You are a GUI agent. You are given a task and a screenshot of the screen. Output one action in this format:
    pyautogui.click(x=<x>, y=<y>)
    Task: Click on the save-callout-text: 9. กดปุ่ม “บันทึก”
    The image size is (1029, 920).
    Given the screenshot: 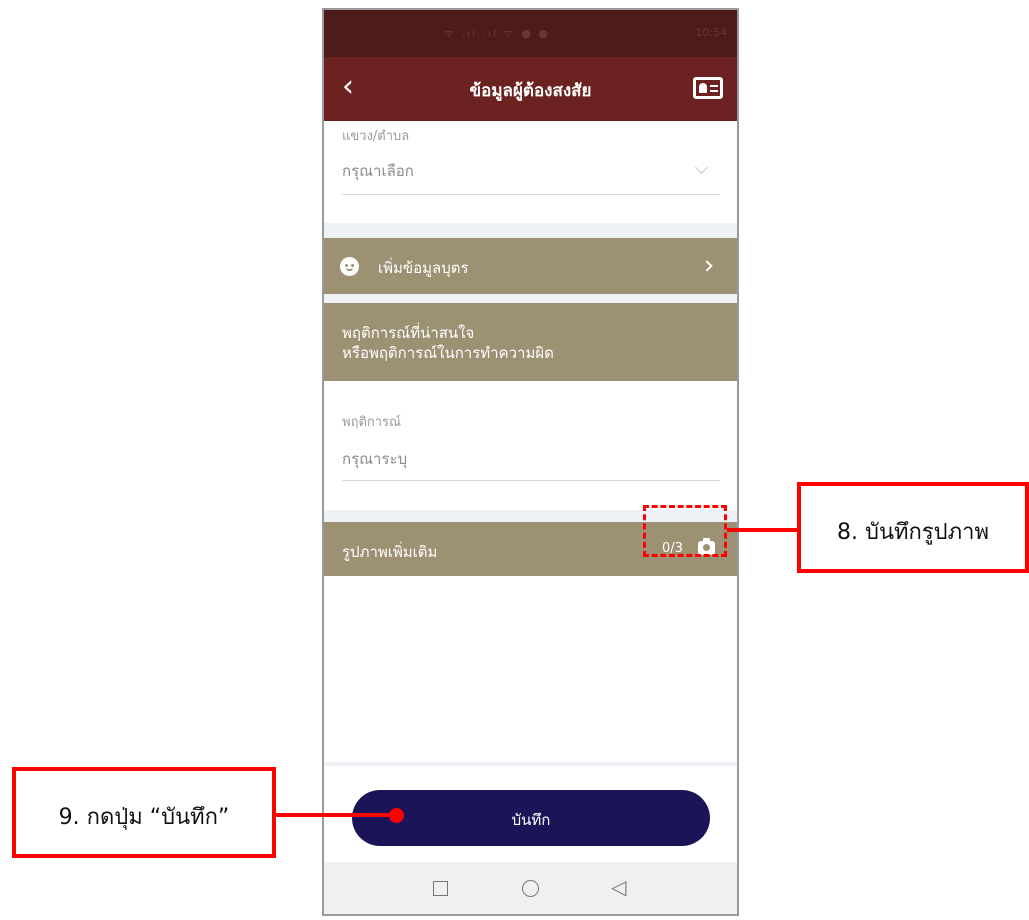 What is the action you would take?
    pyautogui.click(x=144, y=817)
    